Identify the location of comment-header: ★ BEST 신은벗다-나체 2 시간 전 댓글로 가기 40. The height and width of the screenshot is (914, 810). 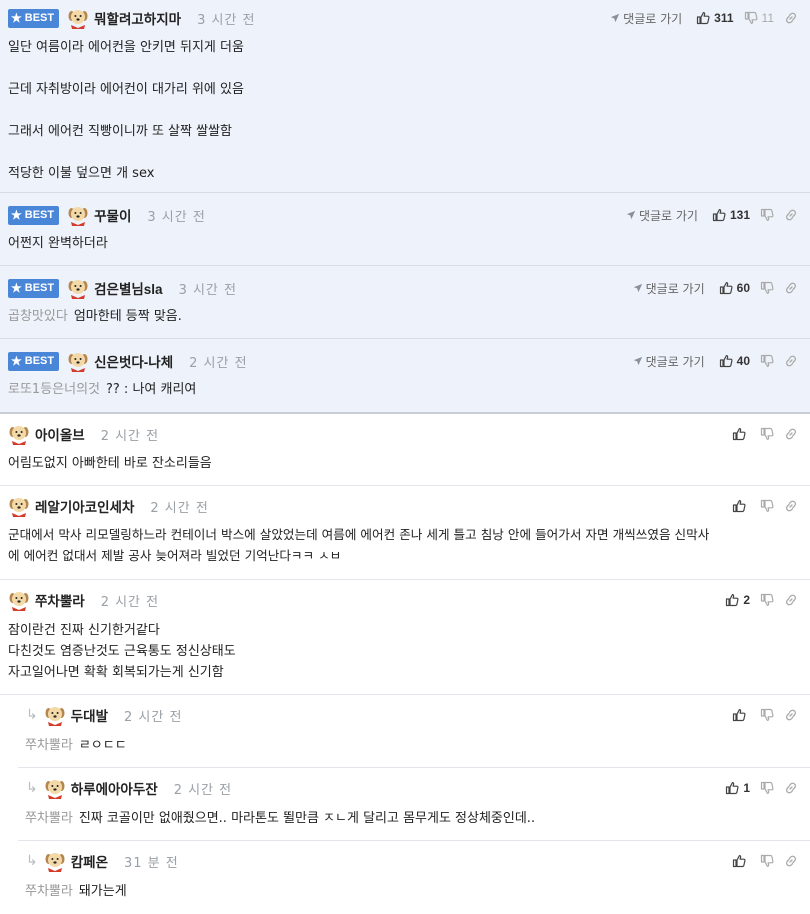
(409, 361).